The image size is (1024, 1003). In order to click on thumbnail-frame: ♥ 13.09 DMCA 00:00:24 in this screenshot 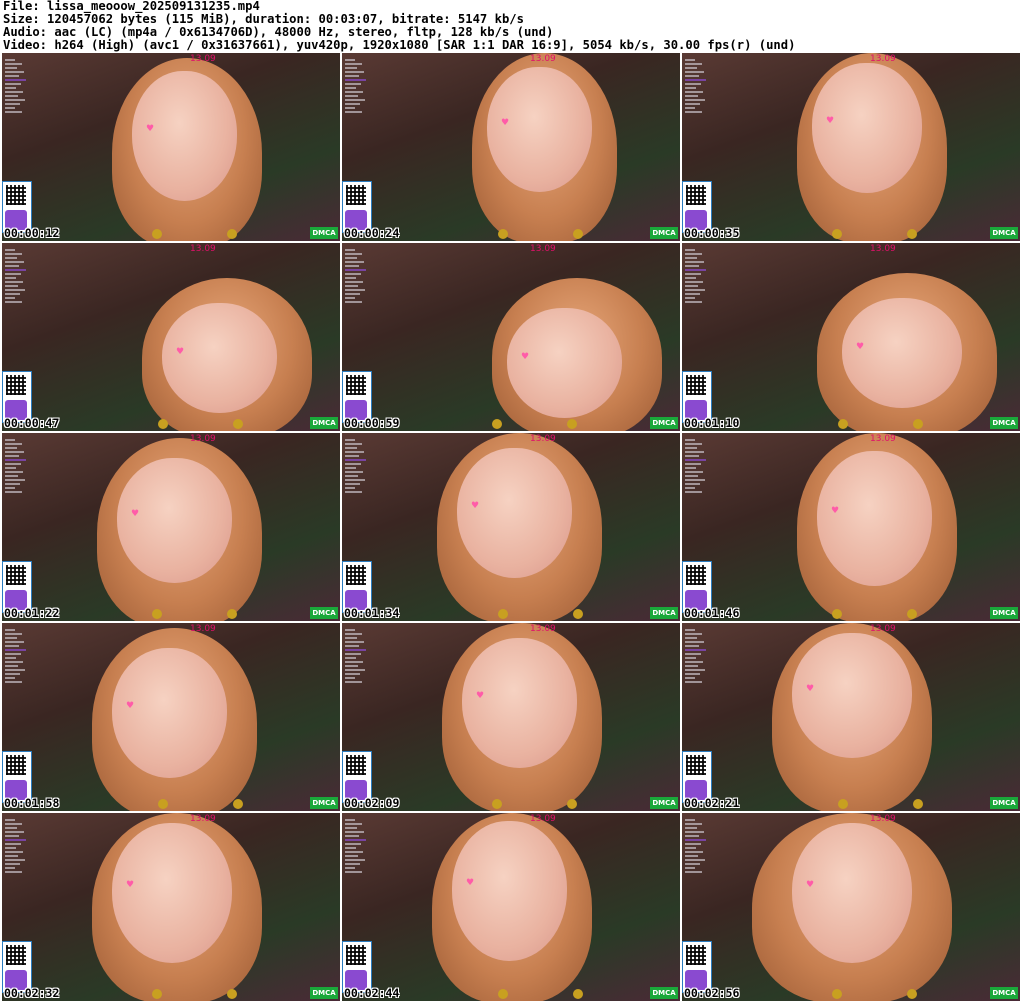, I will do `click(511, 147)`.